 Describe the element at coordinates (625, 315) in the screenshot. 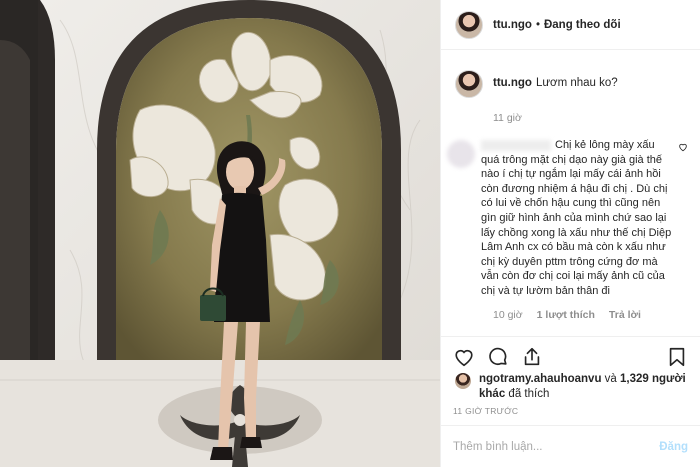

I see `comment-reply-button: Trả lời` at that location.